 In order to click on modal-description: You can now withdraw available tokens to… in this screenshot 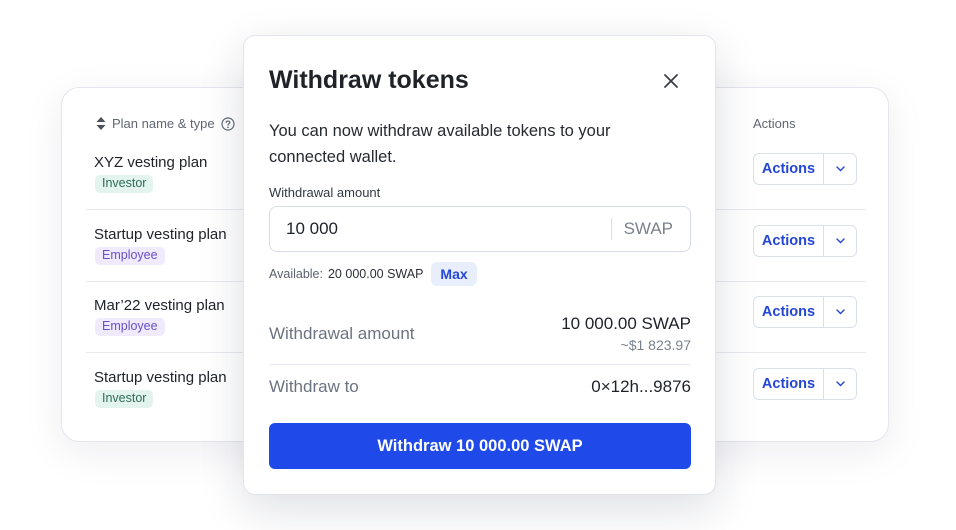, I will do `click(440, 144)`.